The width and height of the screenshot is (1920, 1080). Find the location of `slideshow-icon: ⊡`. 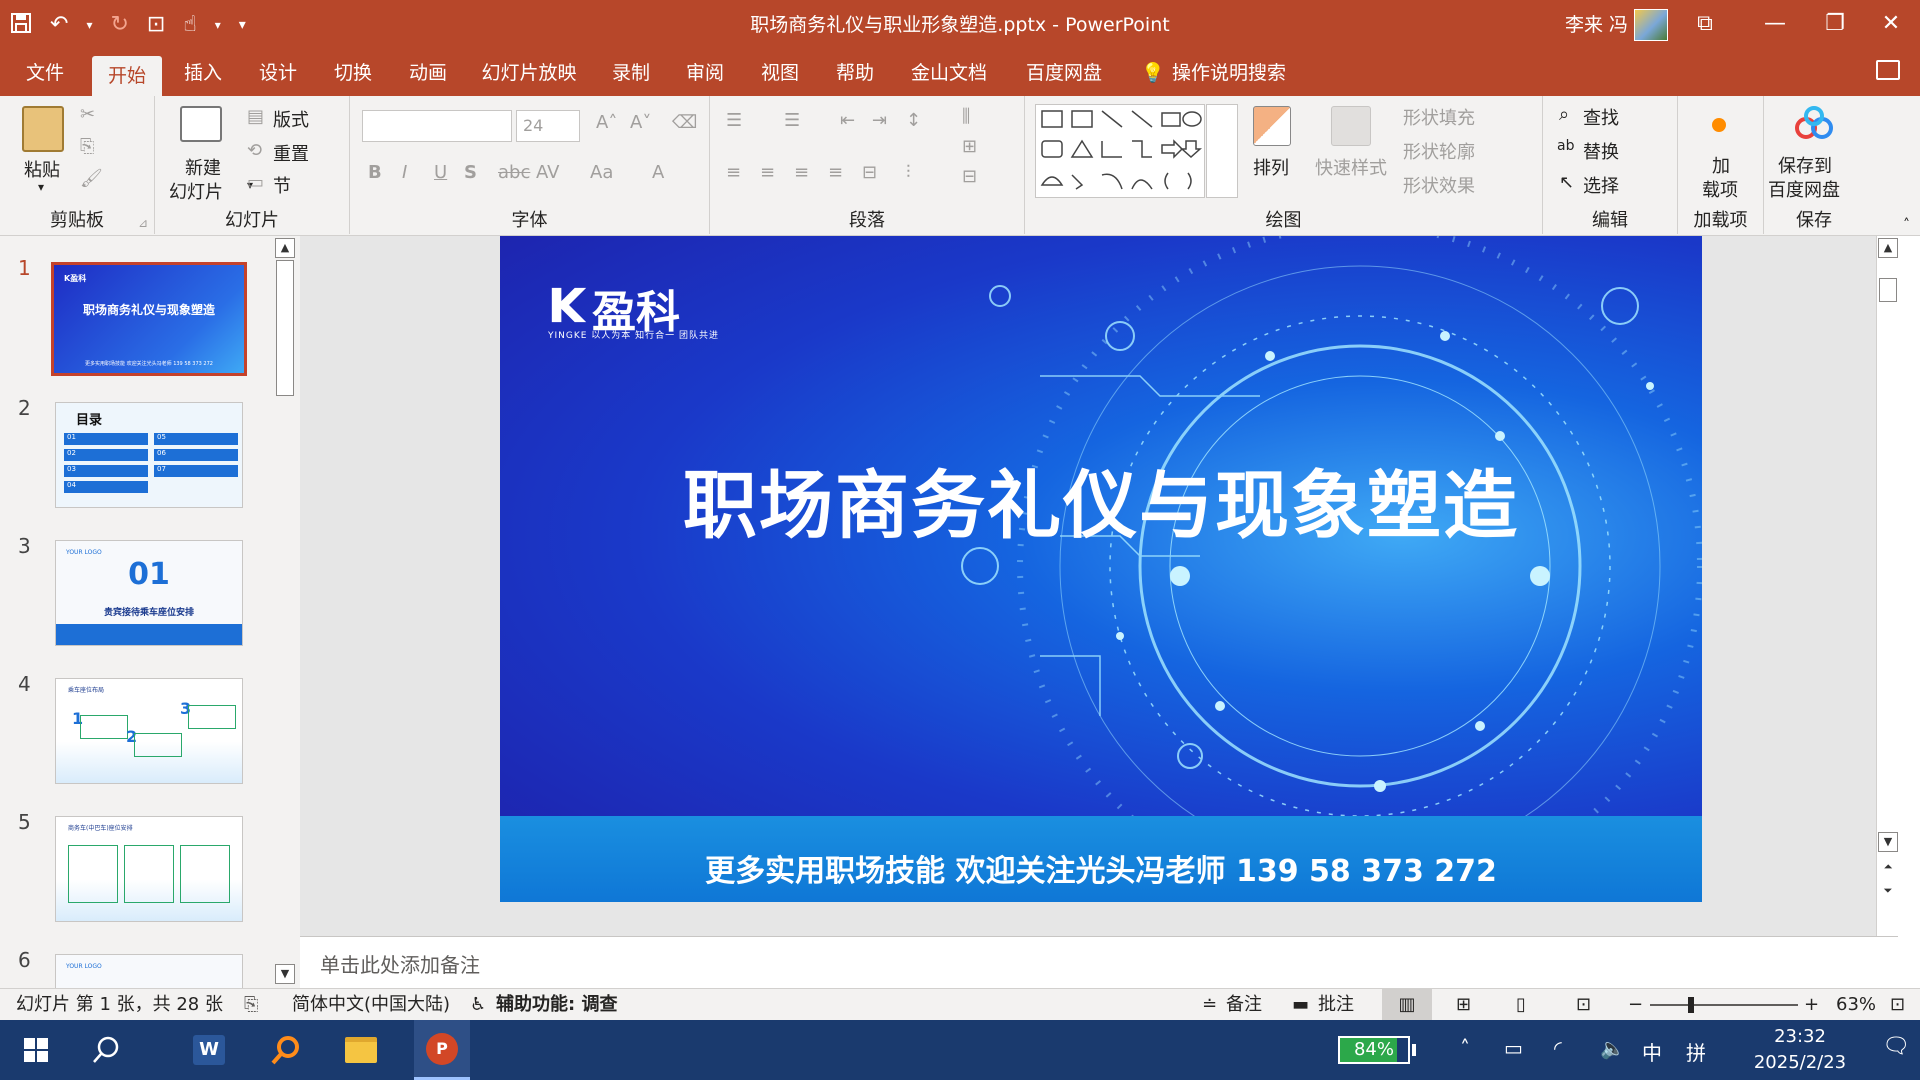

slideshow-icon: ⊡ is located at coordinates (1583, 1005).